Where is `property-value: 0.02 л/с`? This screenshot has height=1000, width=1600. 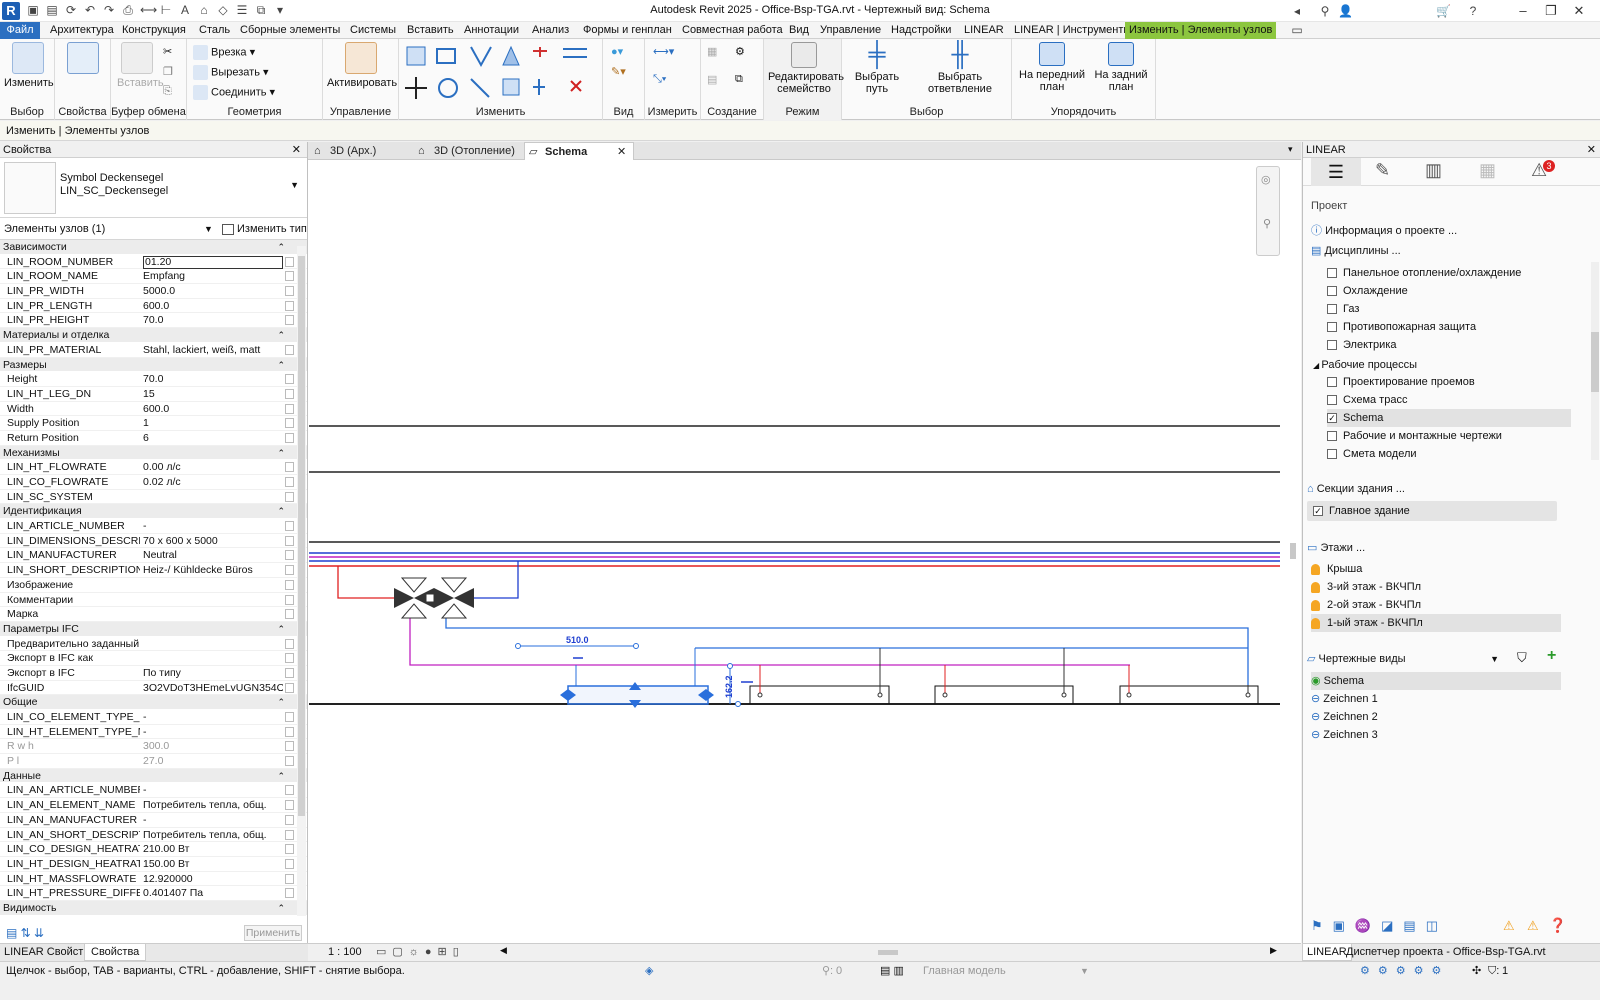 property-value: 0.02 л/с is located at coordinates (213, 482).